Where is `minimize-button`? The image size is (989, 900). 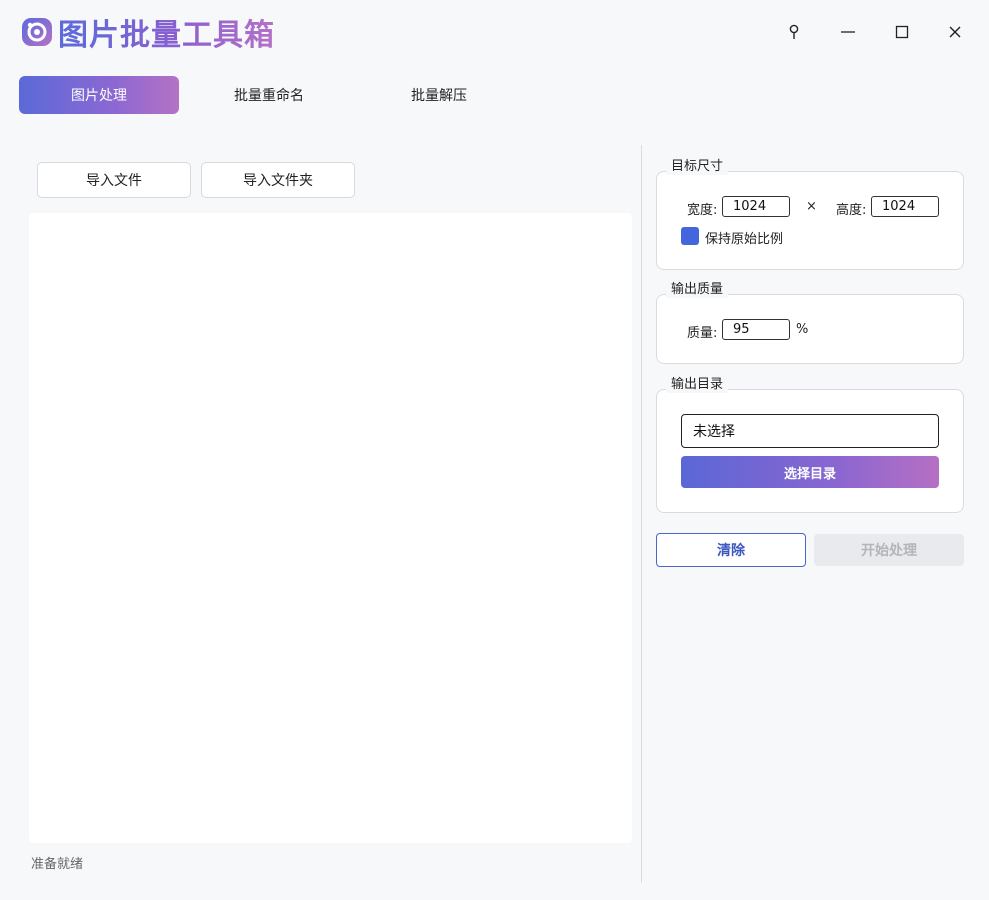 minimize-button is located at coordinates (848, 32).